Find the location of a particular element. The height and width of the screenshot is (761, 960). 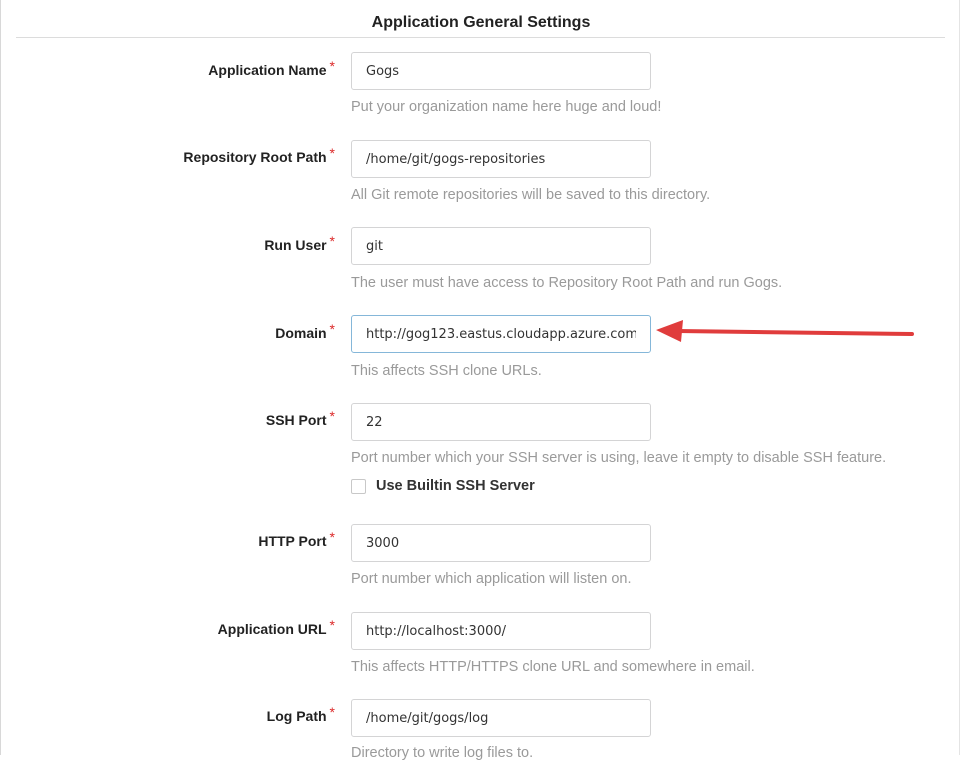

run-user-label-text: Run User is located at coordinates (295, 245).